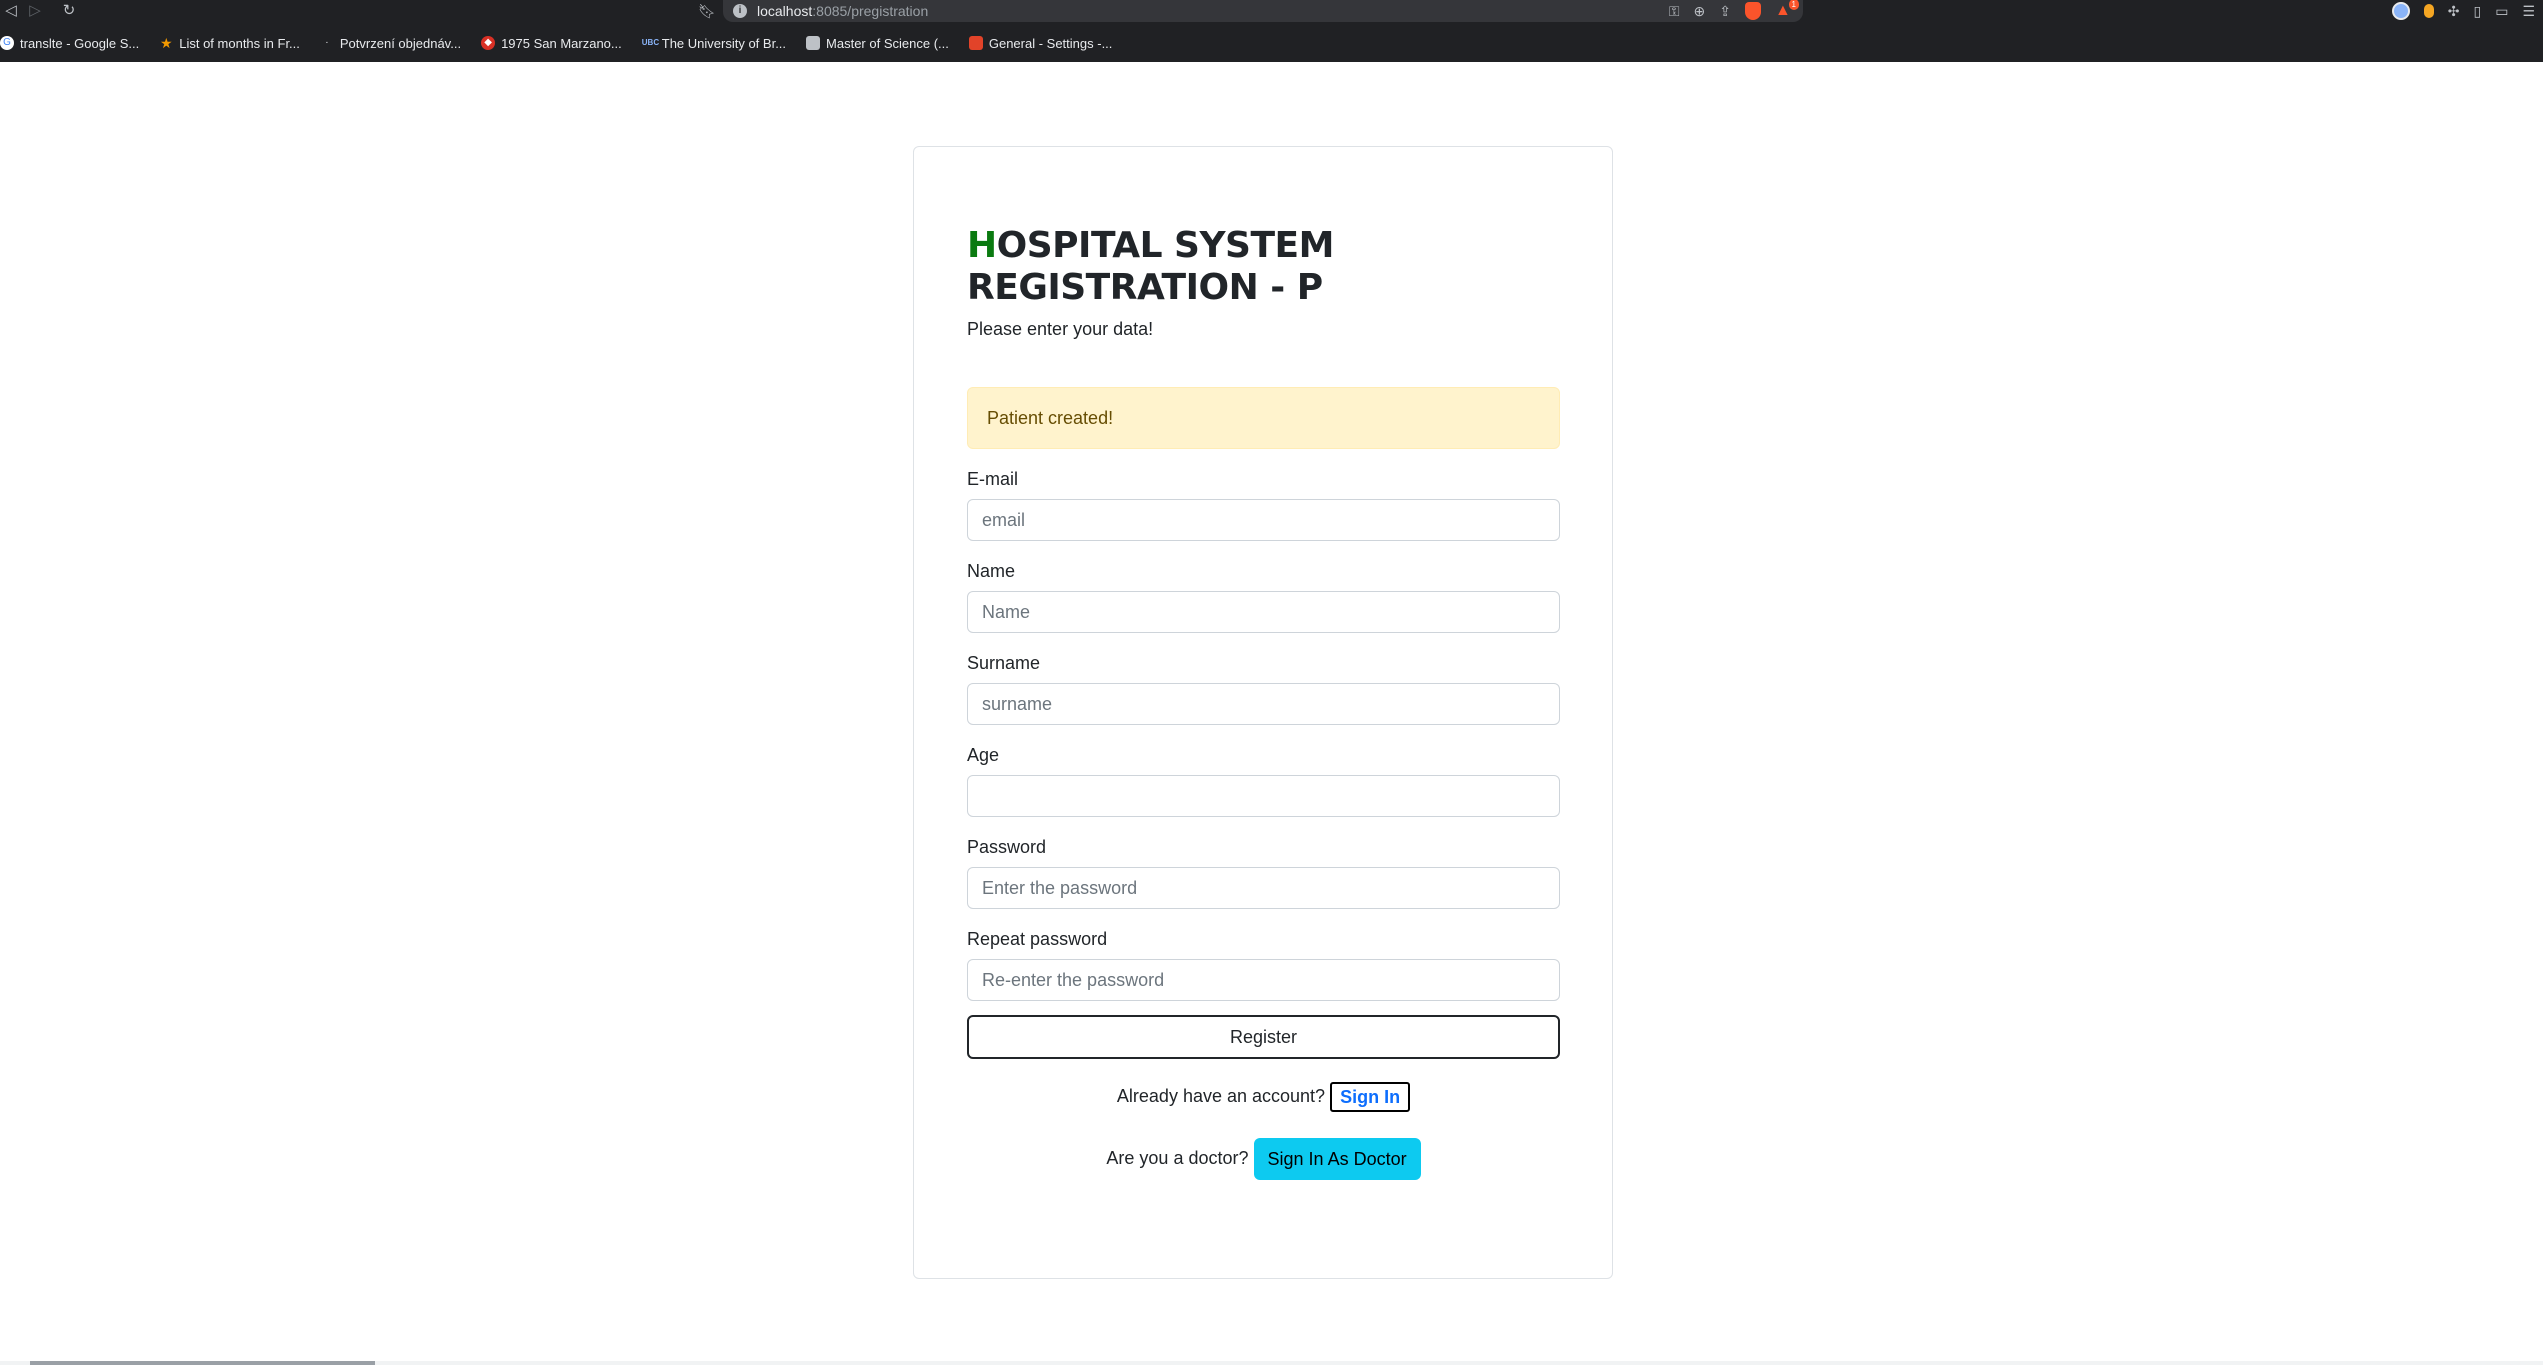  Describe the element at coordinates (1150, 266) in the screenshot. I see `title-rest: OSPITAL SYSTEM REGISTRATION - P` at that location.